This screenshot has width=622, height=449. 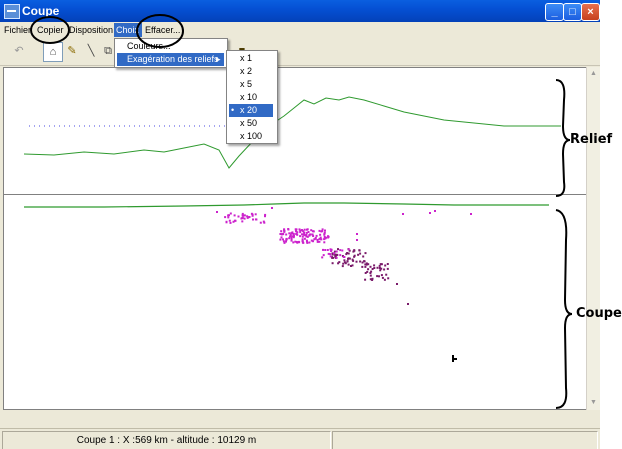 I want to click on pencil-icon: ✎, so click(x=72, y=51).